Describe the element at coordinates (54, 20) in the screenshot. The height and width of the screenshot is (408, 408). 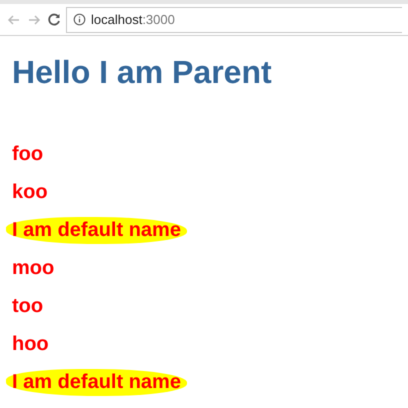
I see `reload-icon` at that location.